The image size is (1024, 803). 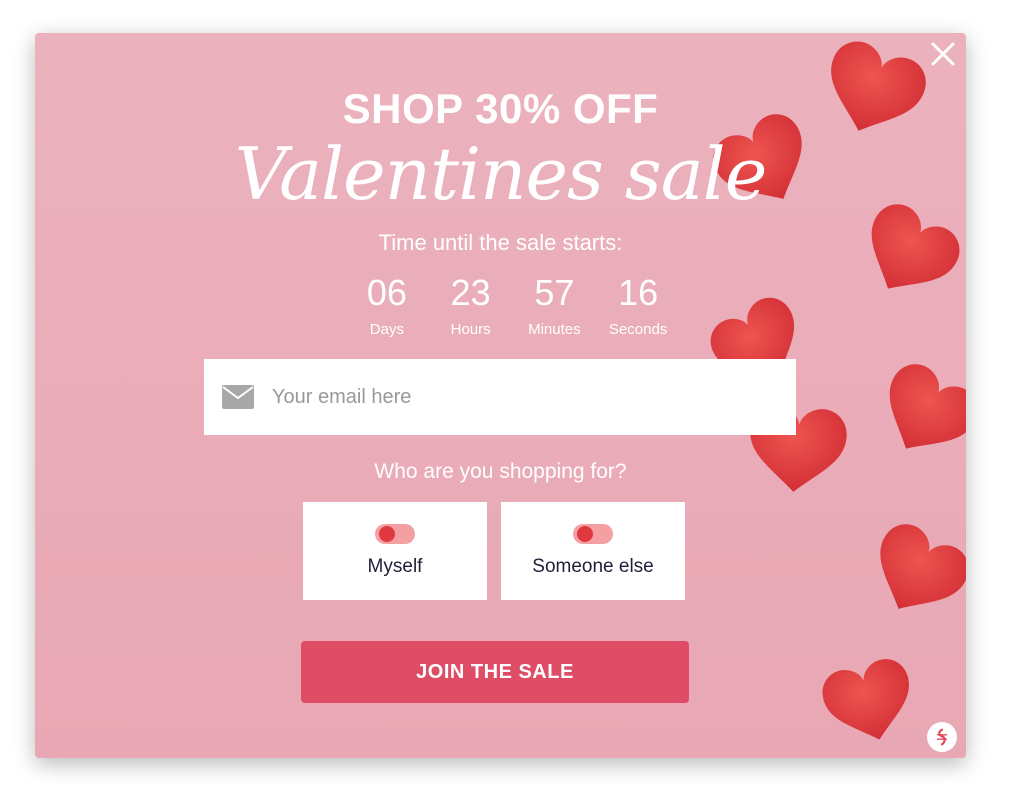 I want to click on shopping-question: Who are you shopping for?, so click(x=500, y=471).